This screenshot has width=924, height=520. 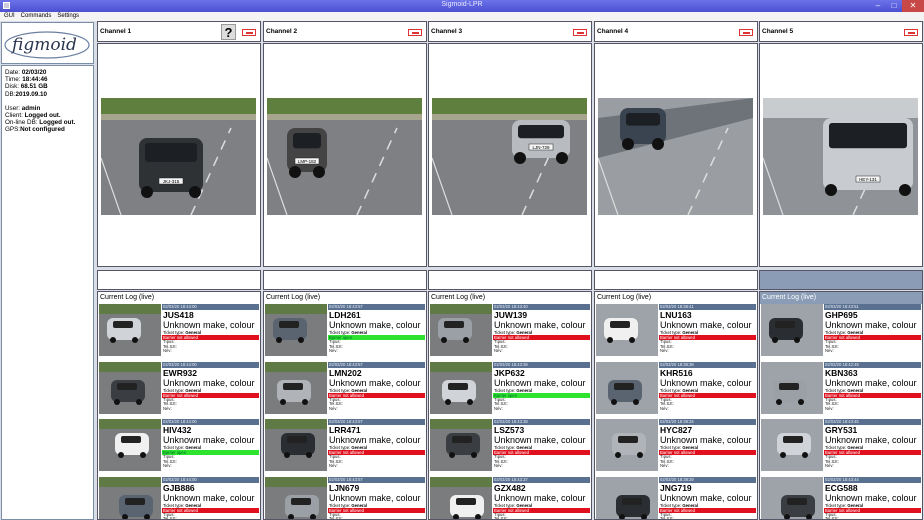 What do you see at coordinates (878, 6) in the screenshot?
I see `minimize-button: –` at bounding box center [878, 6].